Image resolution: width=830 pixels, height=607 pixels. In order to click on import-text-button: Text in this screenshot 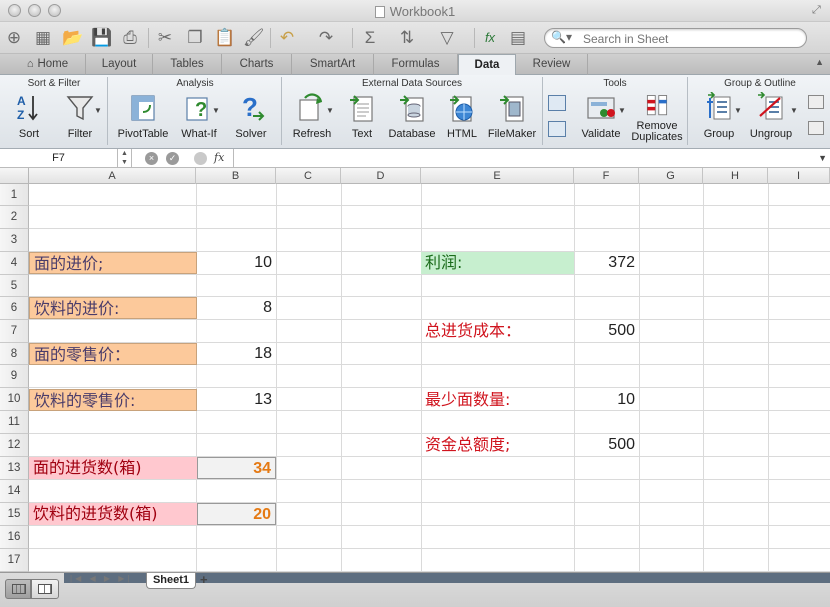, I will do `click(362, 119)`.